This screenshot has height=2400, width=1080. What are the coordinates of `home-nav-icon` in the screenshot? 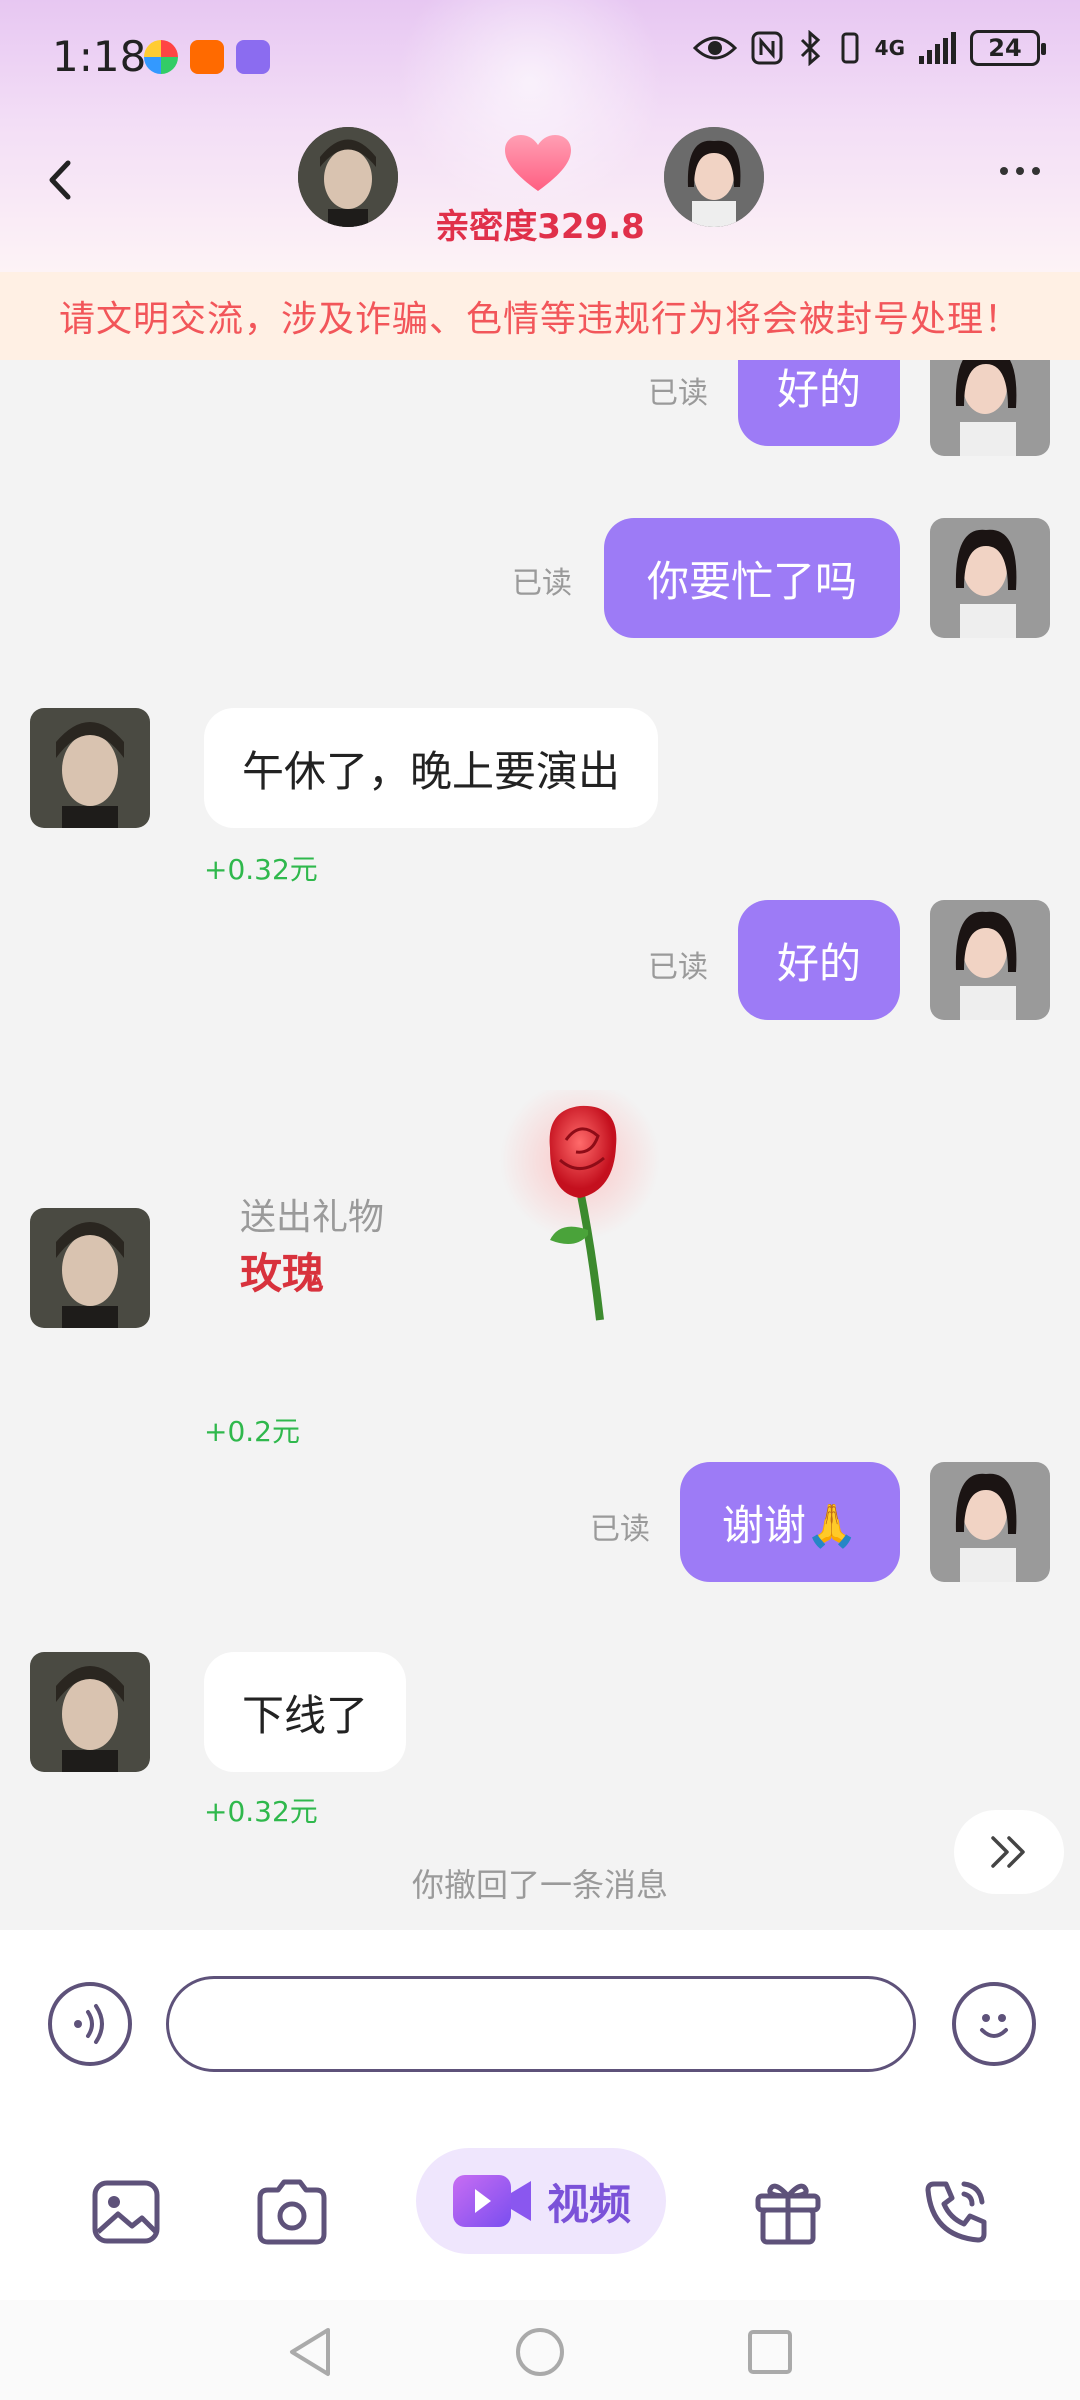 It's located at (540, 2352).